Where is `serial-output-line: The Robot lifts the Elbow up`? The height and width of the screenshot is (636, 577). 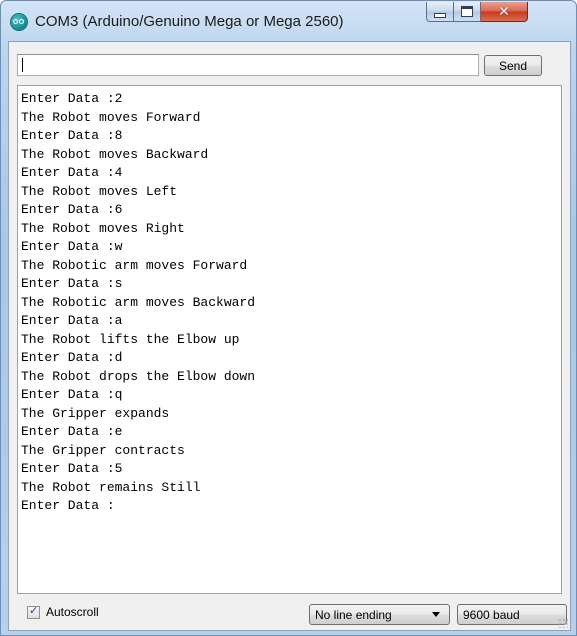 serial-output-line: The Robot lifts the Elbow up is located at coordinates (130, 339).